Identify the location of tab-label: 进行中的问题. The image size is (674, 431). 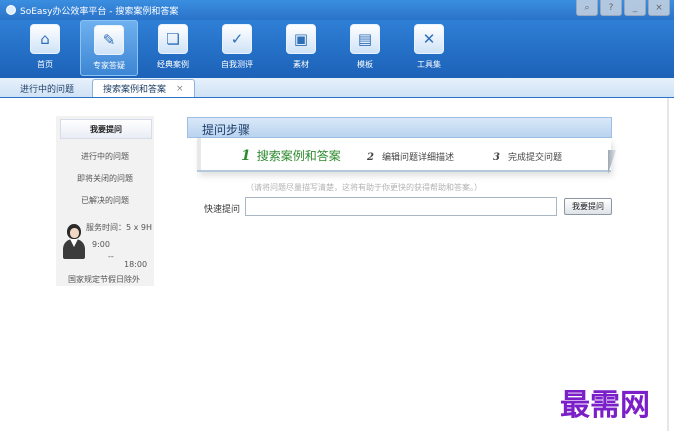
(47, 89).